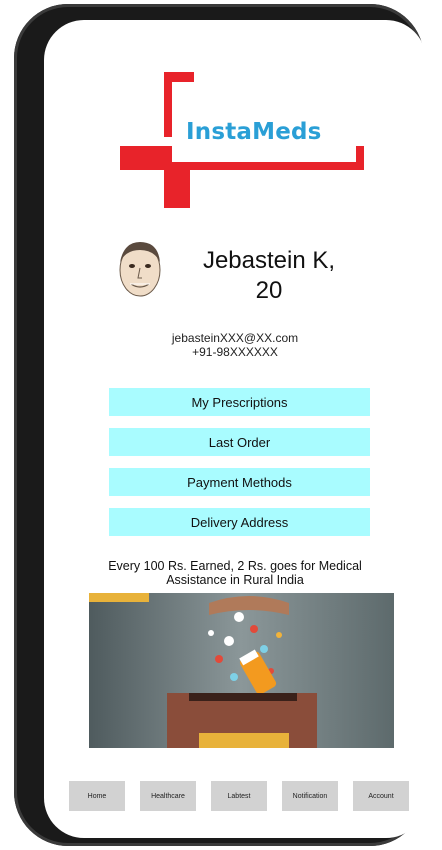 Image resolution: width=442 pixels, height=850 pixels. I want to click on last-order-button: Last Order, so click(239, 442).